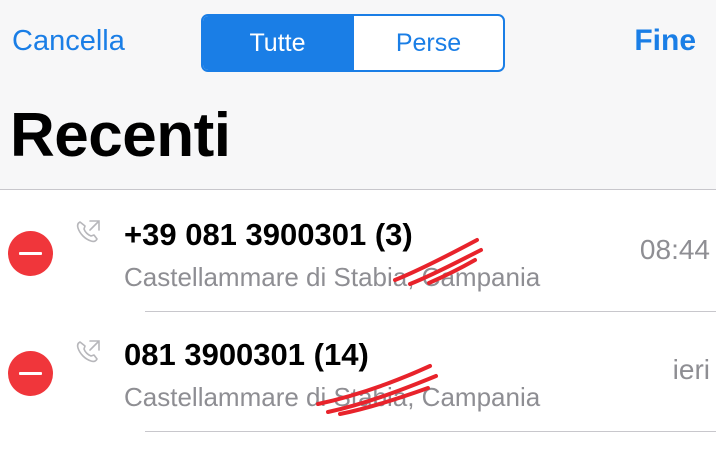  I want to click on call-time: 08:44, so click(674, 249).